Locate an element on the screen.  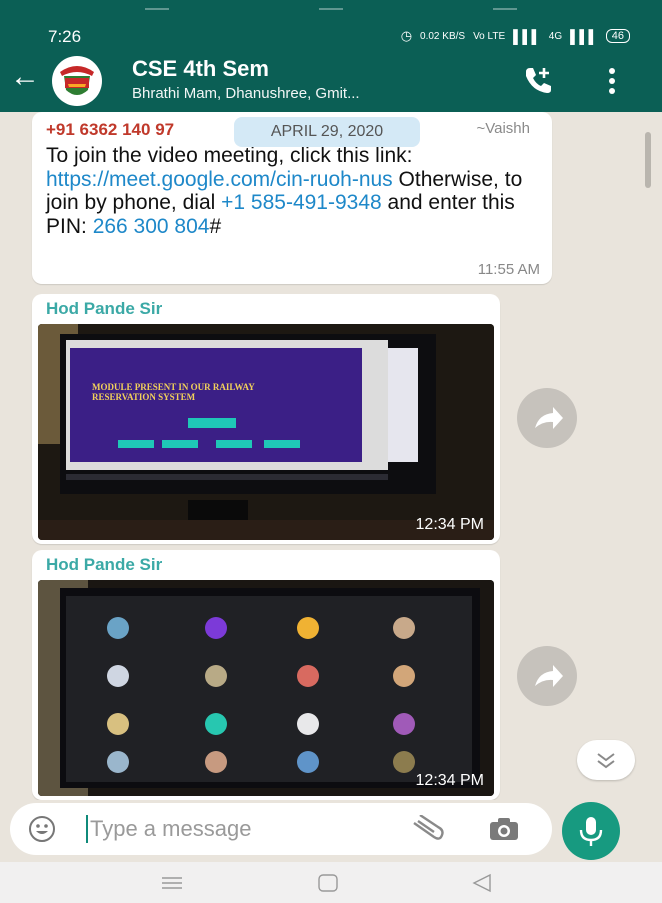
recent-apps-icon is located at coordinates (172, 883).